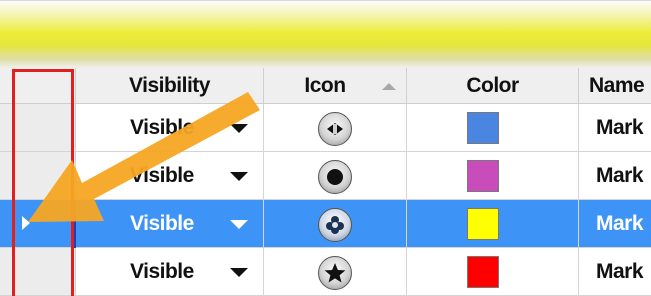  What do you see at coordinates (43, 182) in the screenshot?
I see `row-header-highlight-box` at bounding box center [43, 182].